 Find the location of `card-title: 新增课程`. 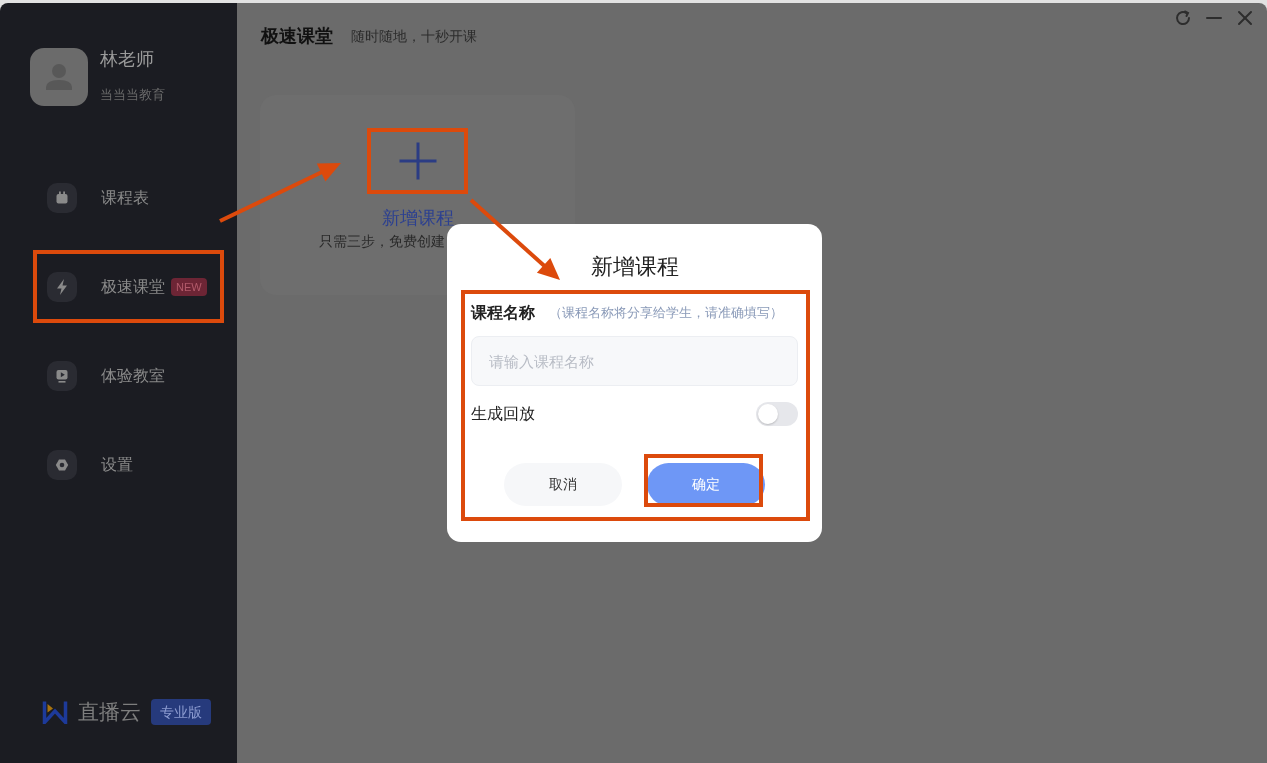

card-title: 新增课程 is located at coordinates (417, 218).